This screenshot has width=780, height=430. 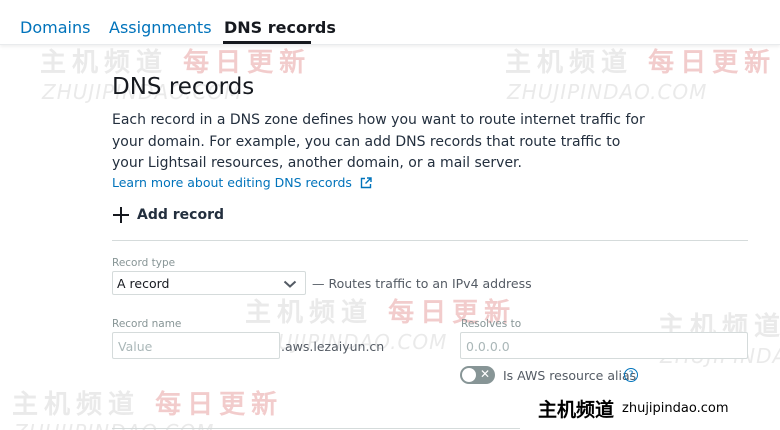 I want to click on record-type-note: — Routes traffic to an IPv4 address, so click(x=422, y=283).